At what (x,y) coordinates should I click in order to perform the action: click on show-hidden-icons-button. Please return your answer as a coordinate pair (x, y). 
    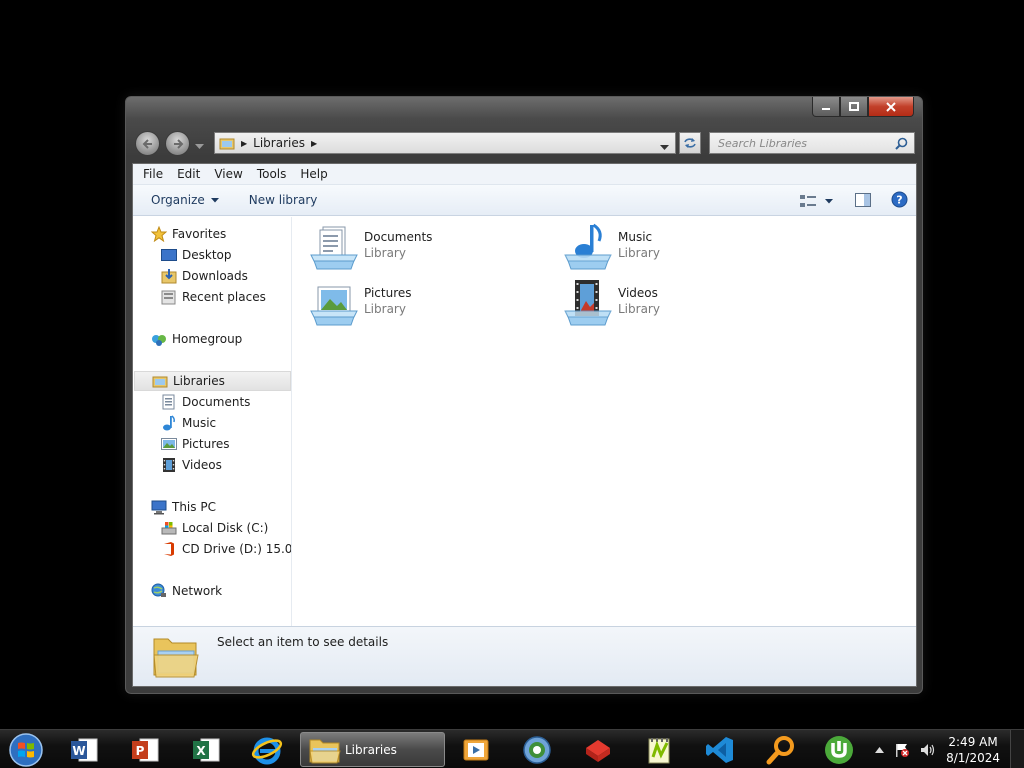
    Looking at the image, I should click on (880, 749).